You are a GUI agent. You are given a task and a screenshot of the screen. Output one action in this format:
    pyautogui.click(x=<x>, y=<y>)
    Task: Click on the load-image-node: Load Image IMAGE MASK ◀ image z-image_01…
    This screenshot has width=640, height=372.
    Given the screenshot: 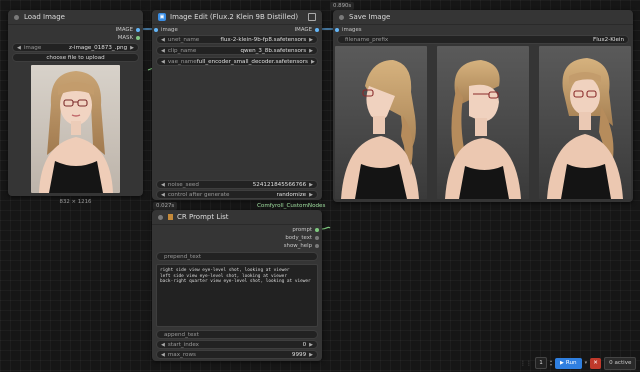 What is the action you would take?
    pyautogui.click(x=75, y=107)
    